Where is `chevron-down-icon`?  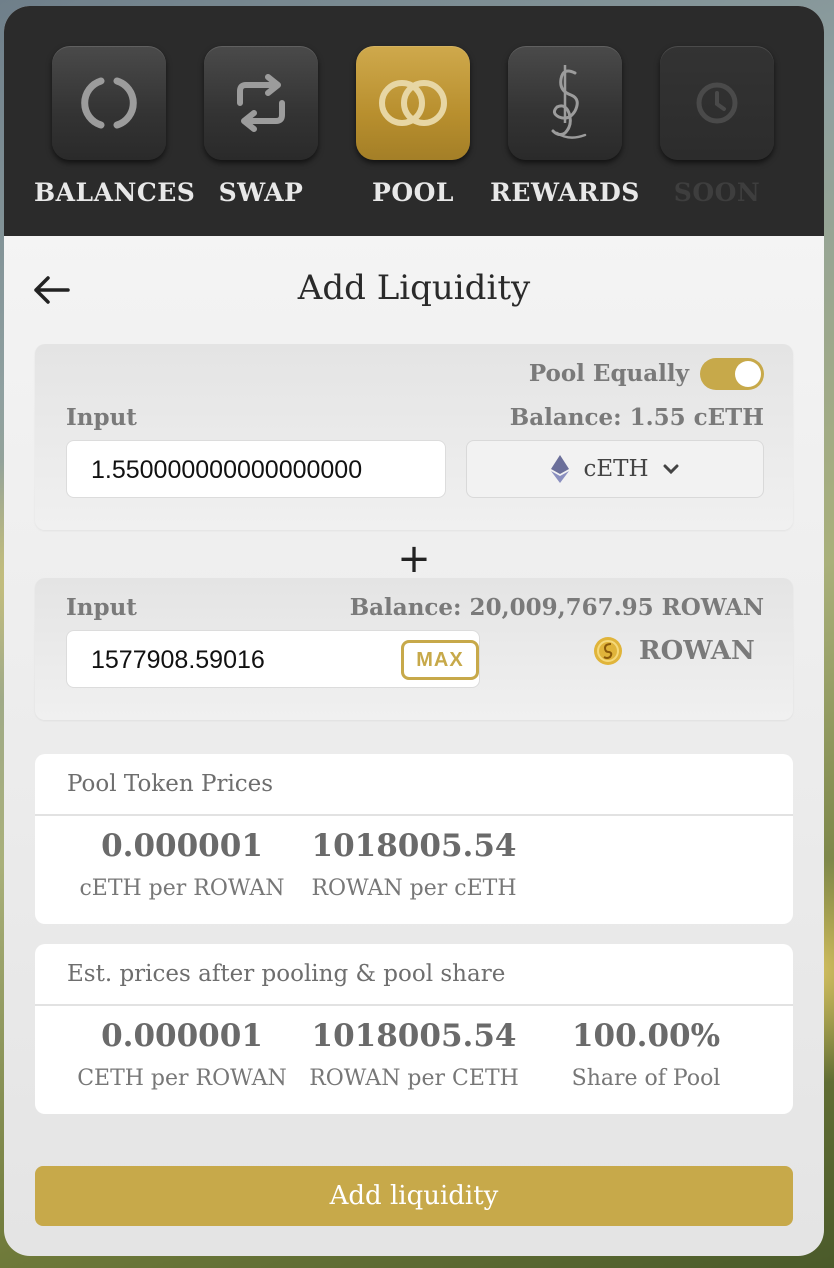
chevron-down-icon is located at coordinates (671, 469).